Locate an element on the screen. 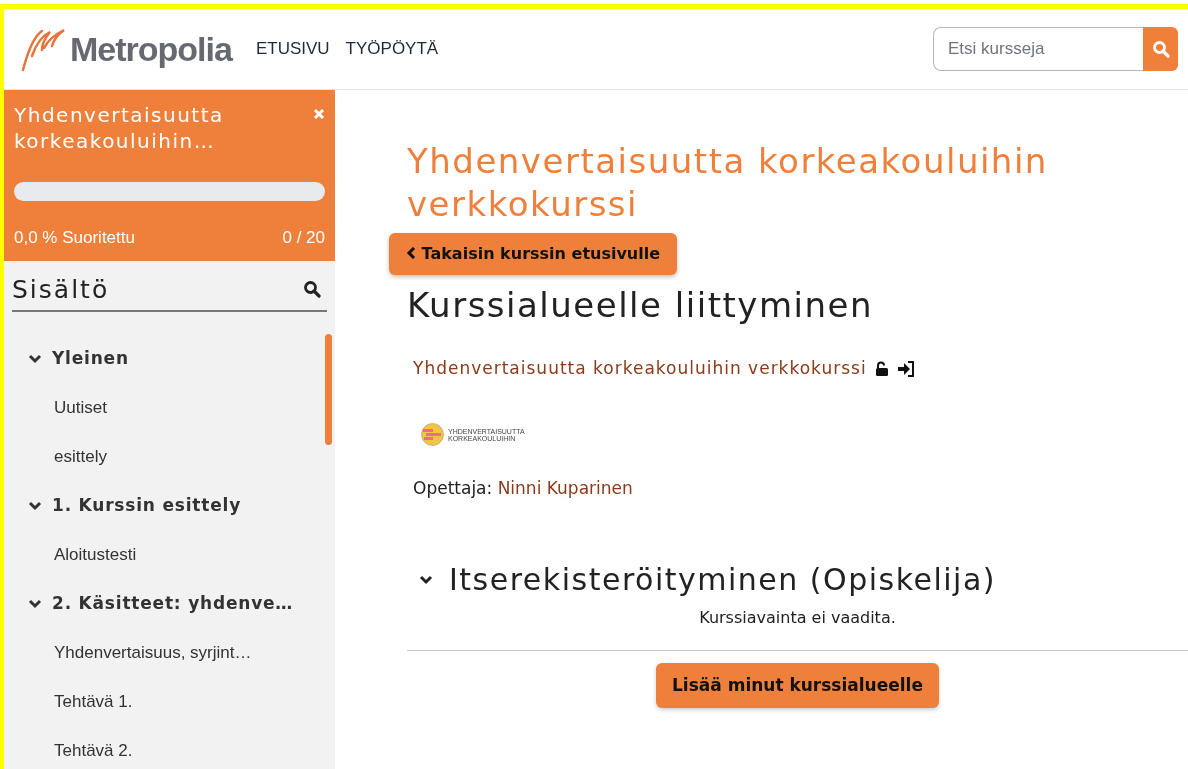 This screenshot has height=769, width=1188. nav-link: TYÖPÖYTÄ is located at coordinates (392, 49).